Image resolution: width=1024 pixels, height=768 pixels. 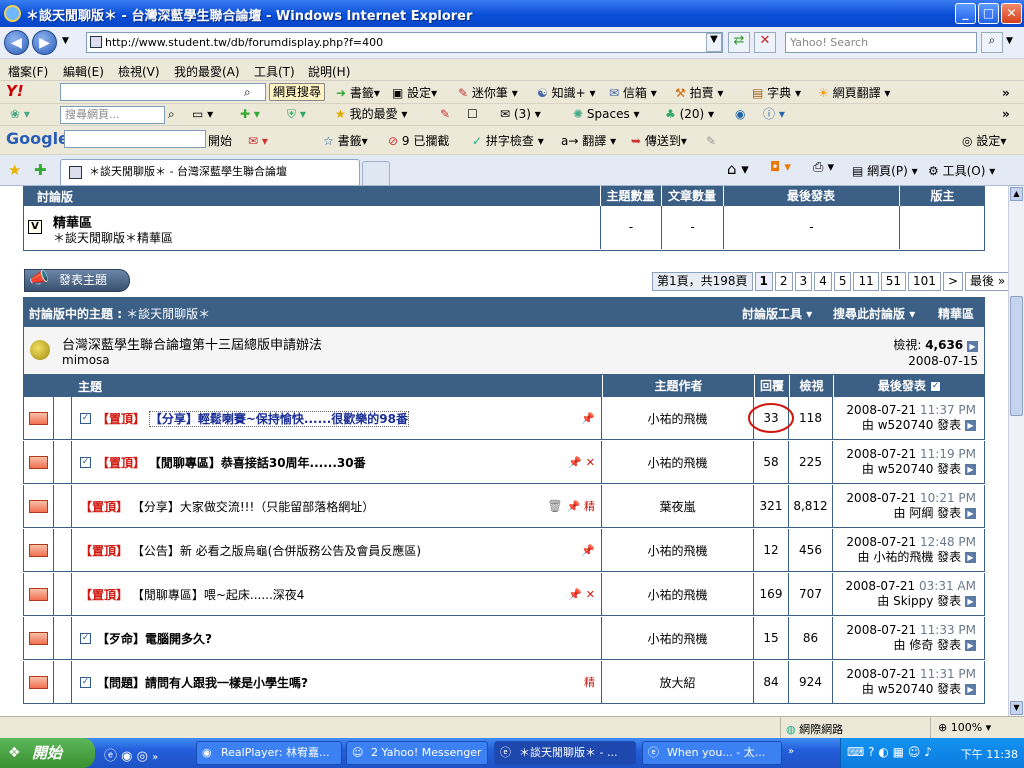 I want to click on col-last-post-header: 最後發表 ✓, so click(x=909, y=386).